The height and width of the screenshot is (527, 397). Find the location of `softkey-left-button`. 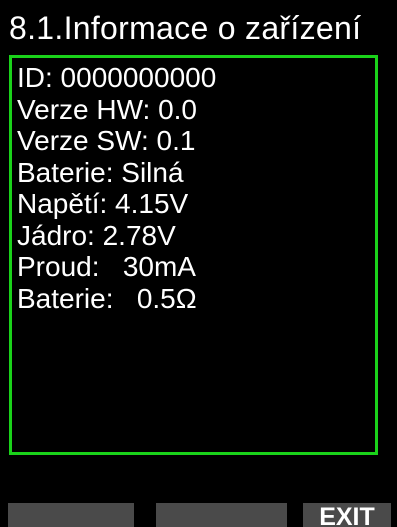

softkey-left-button is located at coordinates (71, 515).